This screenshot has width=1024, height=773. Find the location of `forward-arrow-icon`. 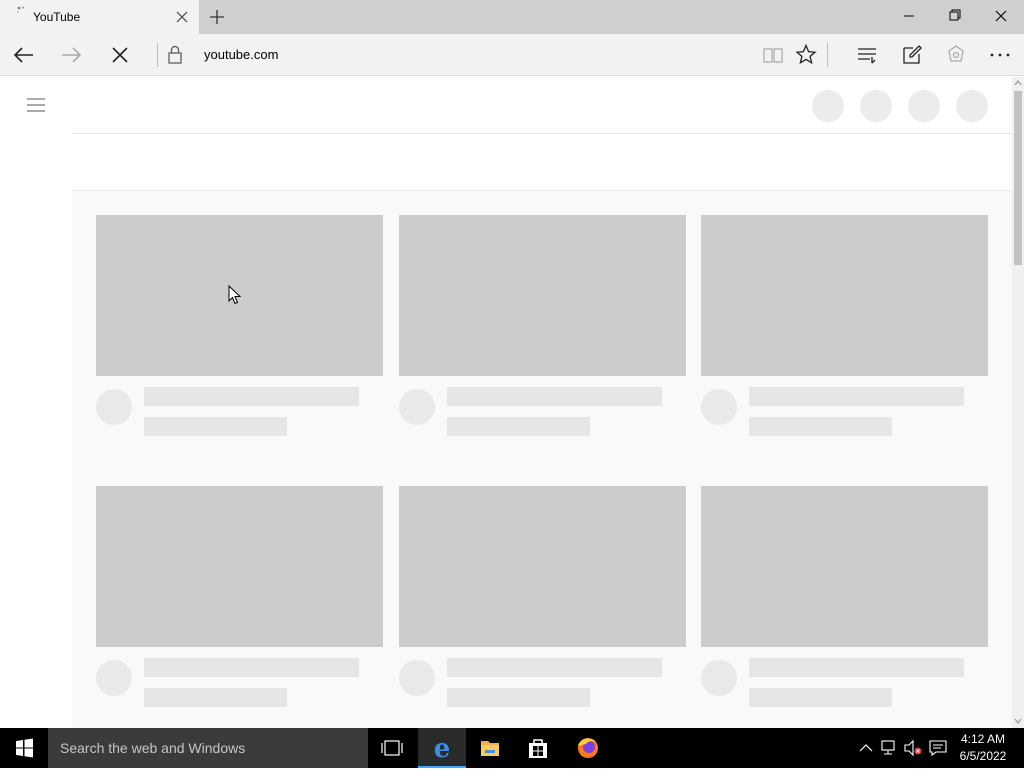

forward-arrow-icon is located at coordinates (71, 55).